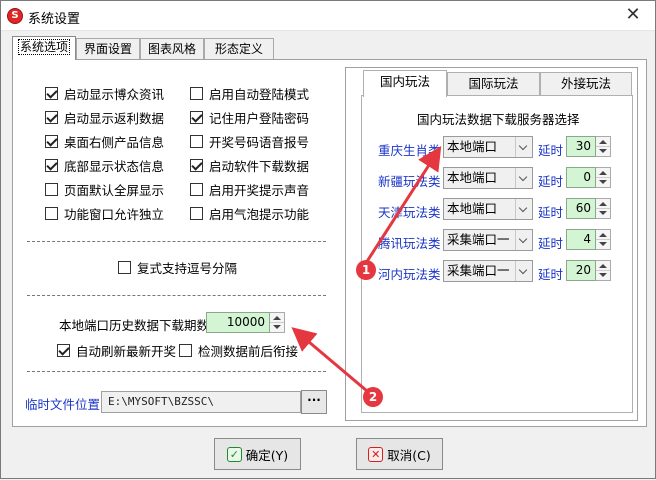  Describe the element at coordinates (329, 360) in the screenshot. I see `callout-2-arrow` at that location.